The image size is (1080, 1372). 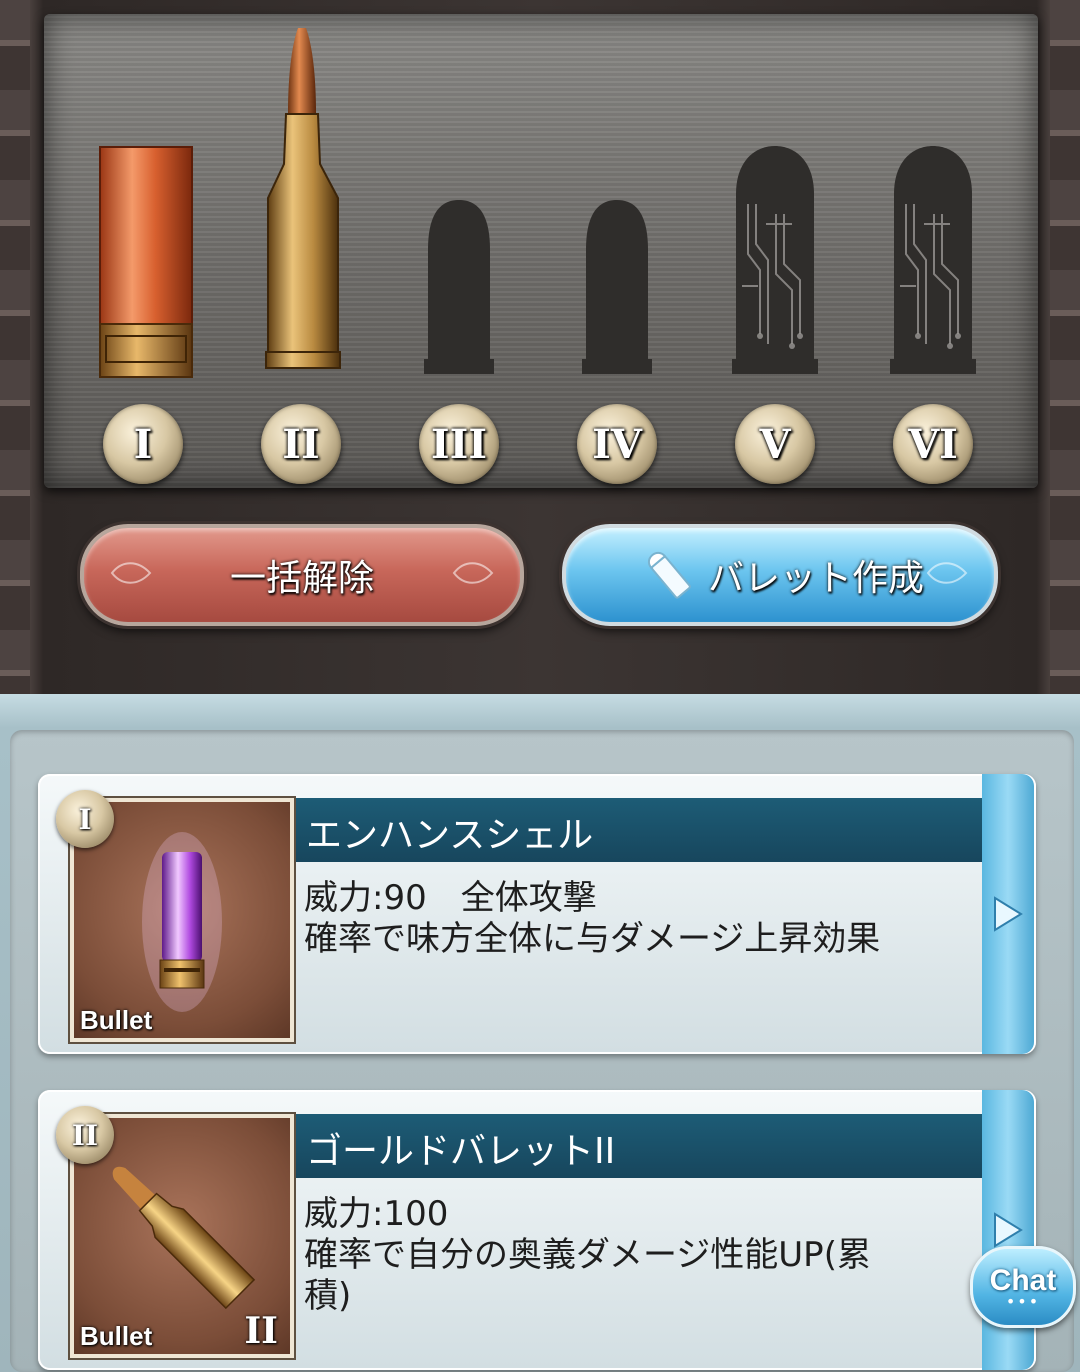 What do you see at coordinates (641, 830) in the screenshot?
I see `card-title-bar: エンハンスシェル` at bounding box center [641, 830].